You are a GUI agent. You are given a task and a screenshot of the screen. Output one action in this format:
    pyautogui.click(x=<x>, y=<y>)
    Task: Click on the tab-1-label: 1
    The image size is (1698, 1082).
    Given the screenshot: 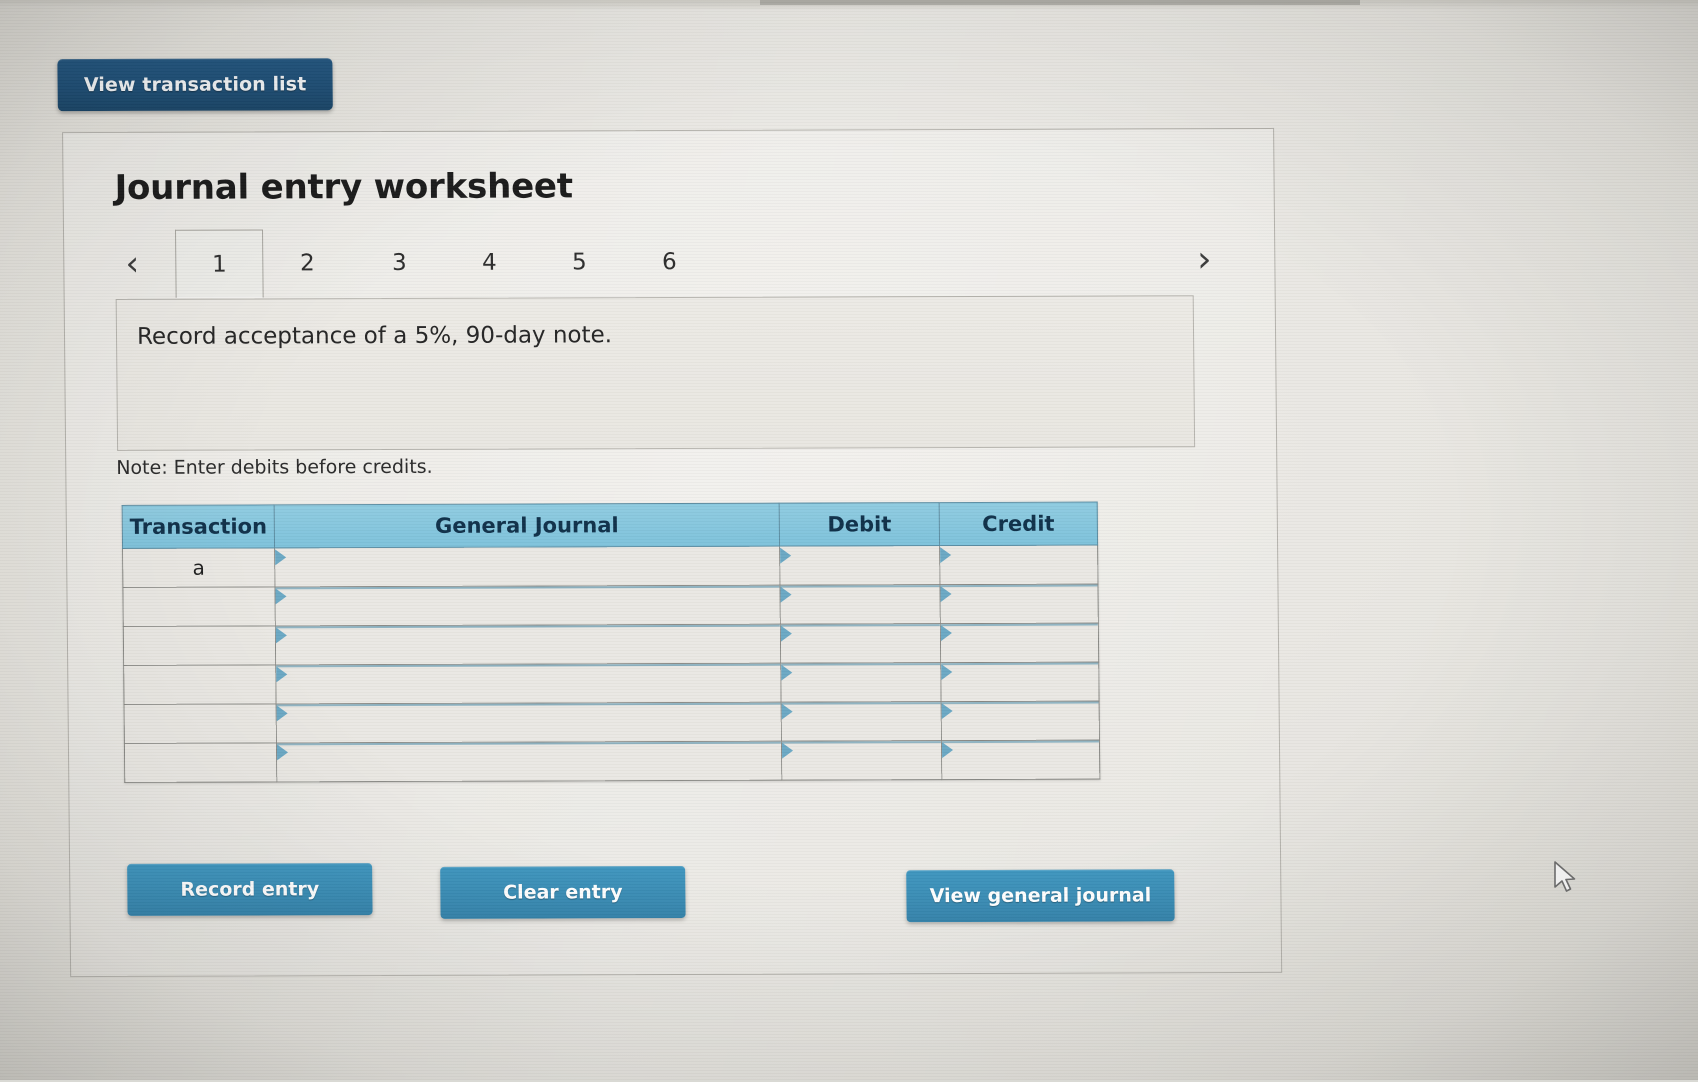 What is the action you would take?
    pyautogui.click(x=219, y=264)
    